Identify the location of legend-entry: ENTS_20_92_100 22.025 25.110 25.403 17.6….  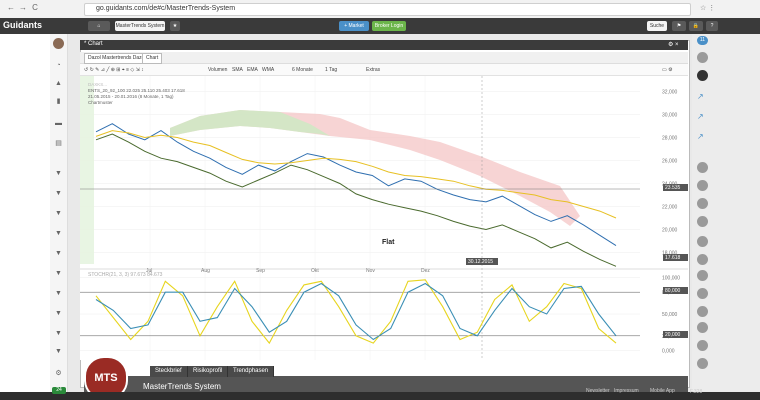
(136, 90).